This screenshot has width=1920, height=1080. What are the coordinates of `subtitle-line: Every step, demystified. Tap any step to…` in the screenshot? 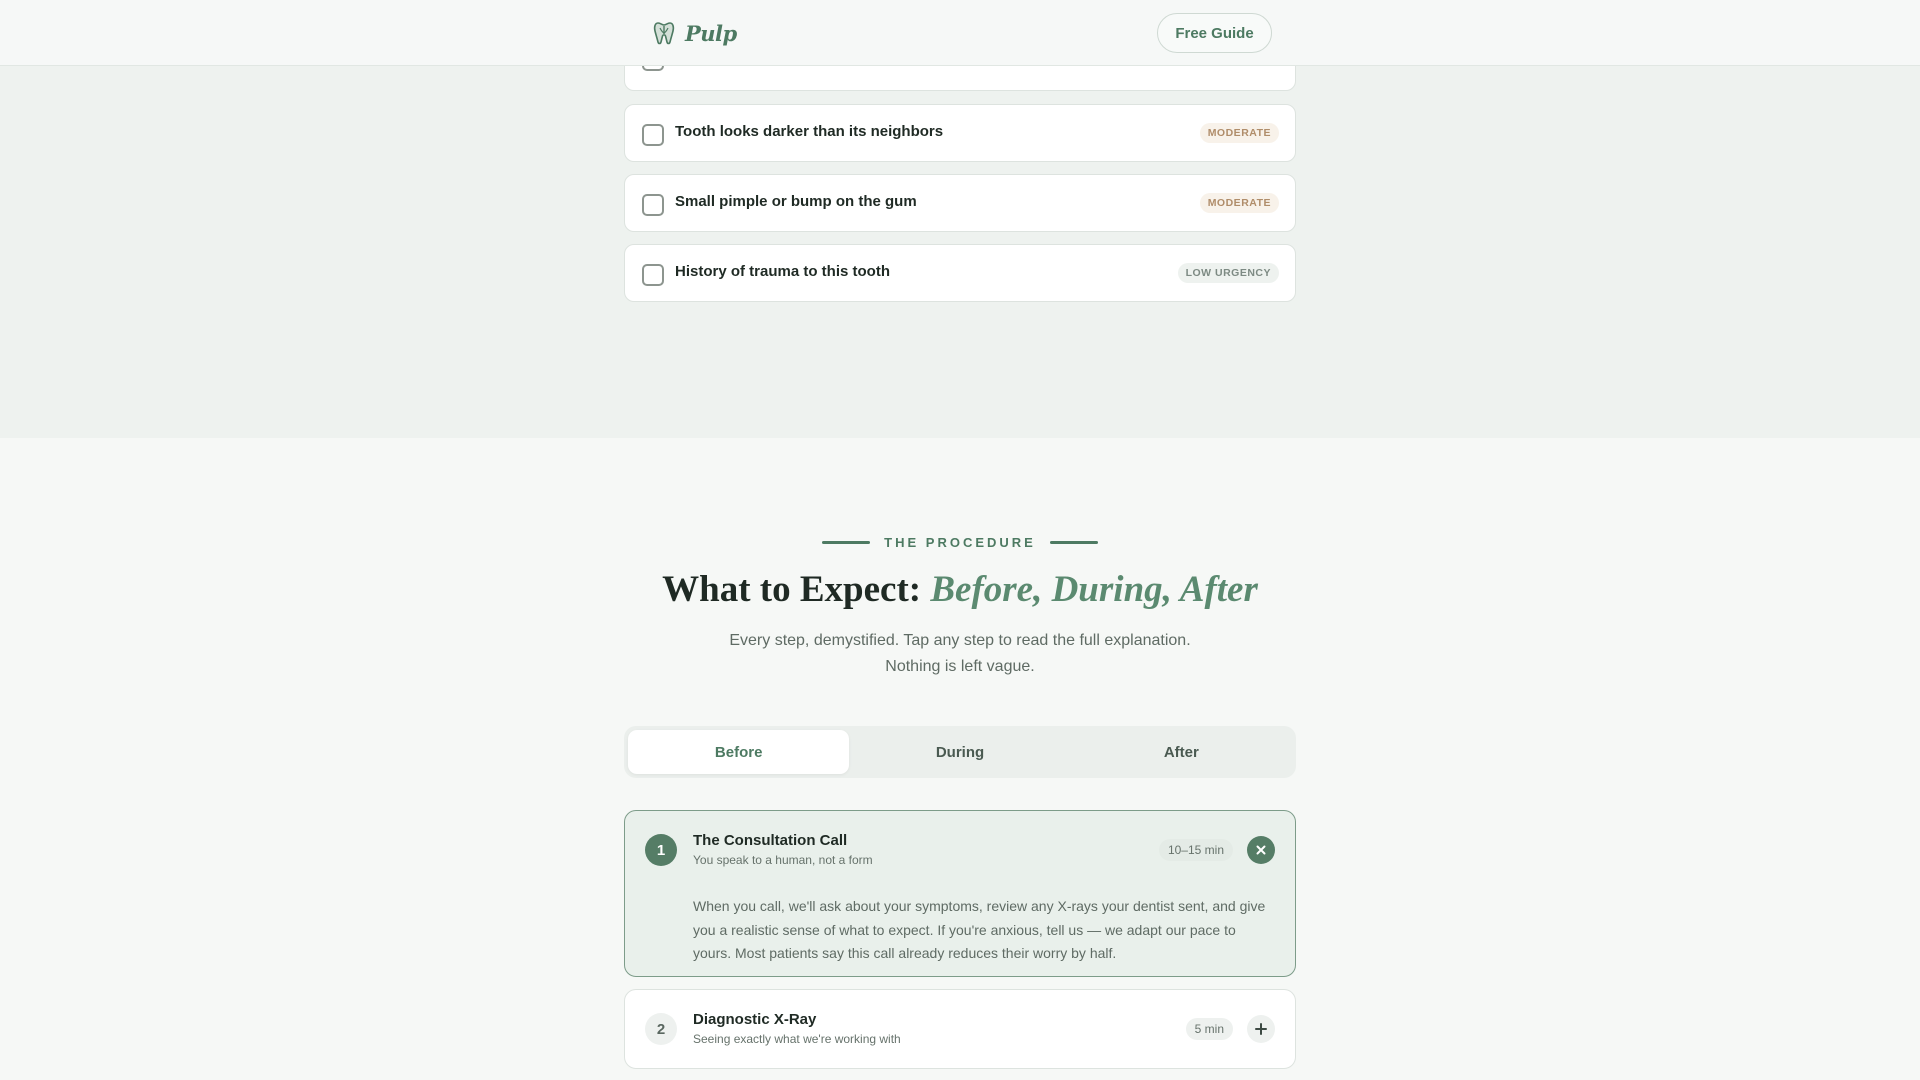 It's located at (960, 640).